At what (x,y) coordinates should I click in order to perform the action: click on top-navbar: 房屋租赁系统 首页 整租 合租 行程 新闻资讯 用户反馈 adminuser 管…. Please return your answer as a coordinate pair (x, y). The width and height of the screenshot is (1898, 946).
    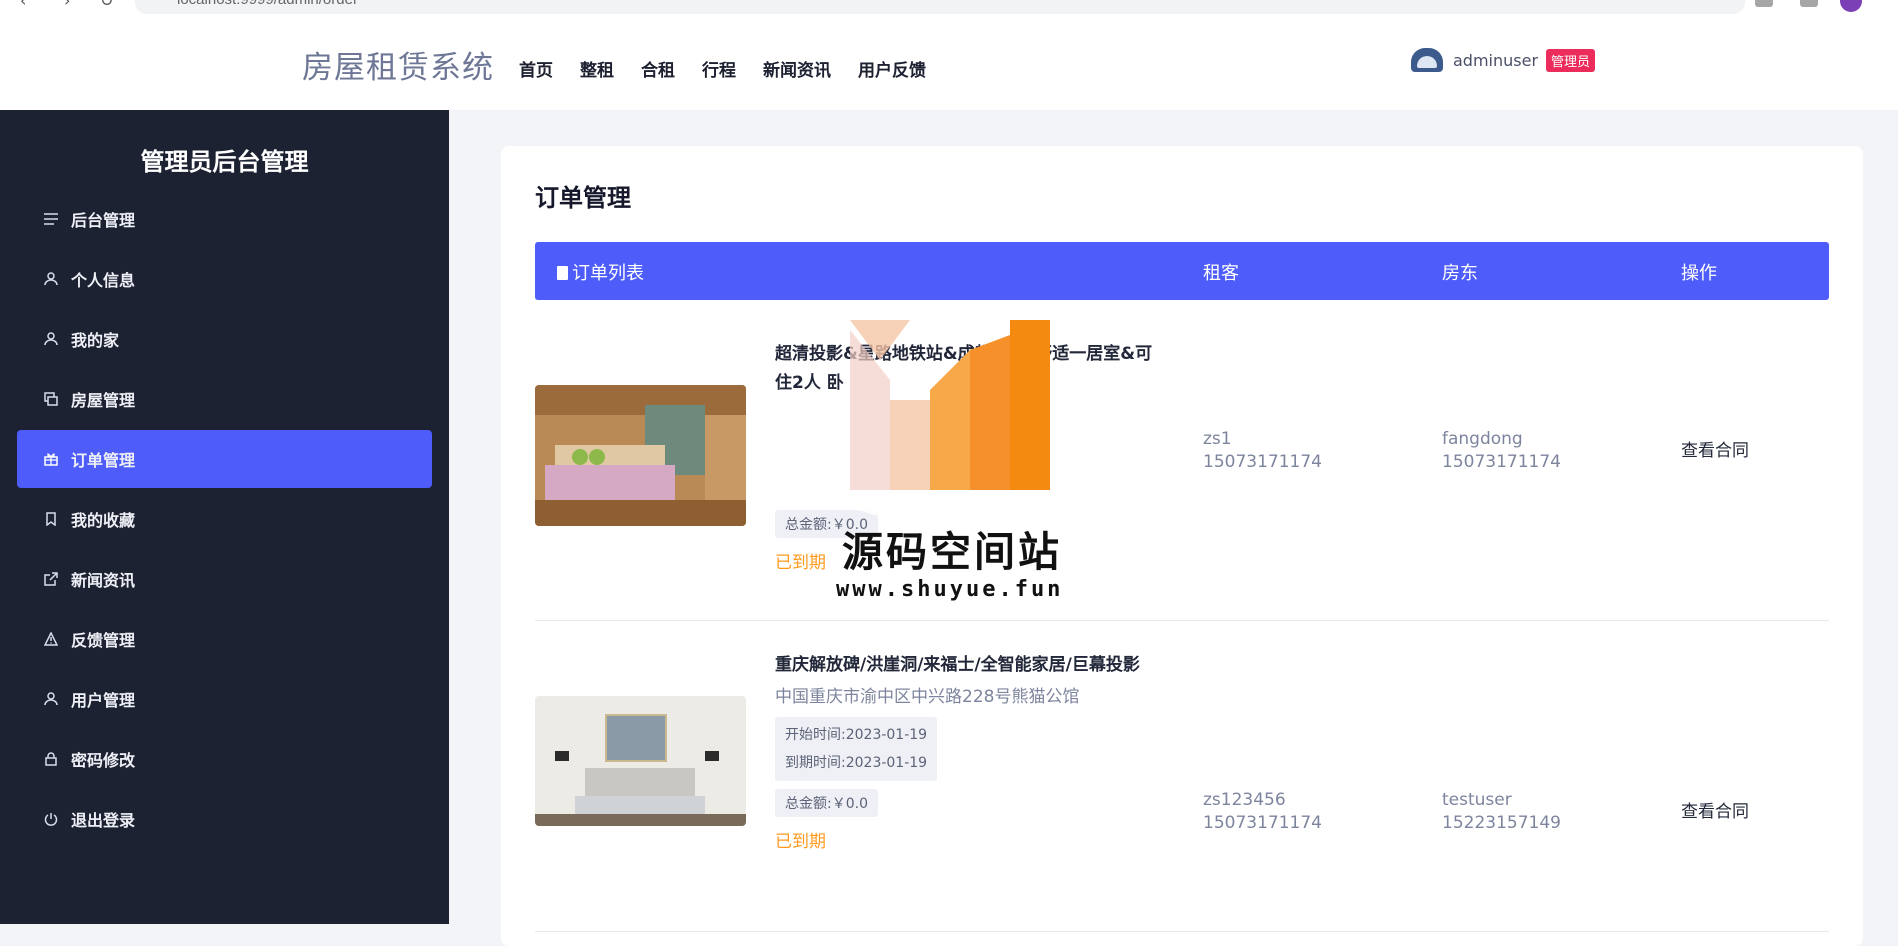
    Looking at the image, I should click on (949, 65).